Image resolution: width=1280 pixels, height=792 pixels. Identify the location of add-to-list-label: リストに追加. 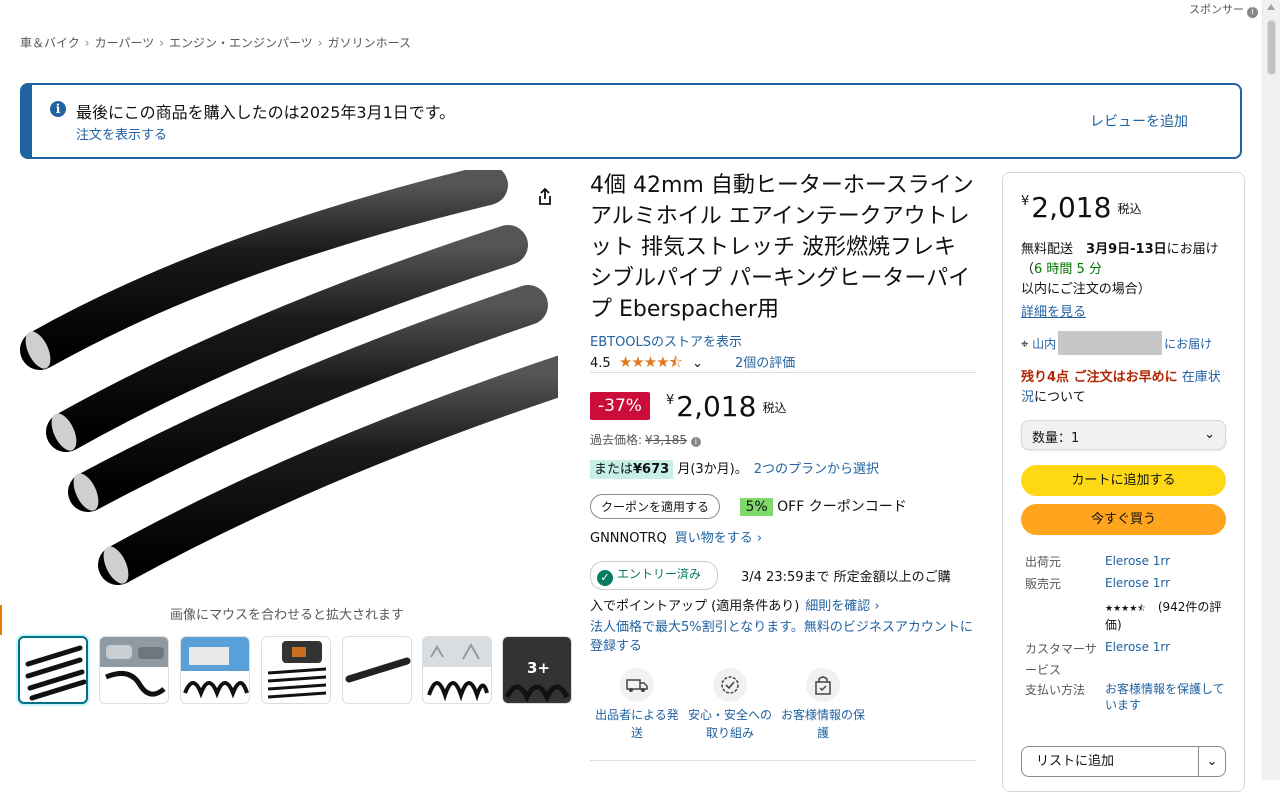
(1075, 761).